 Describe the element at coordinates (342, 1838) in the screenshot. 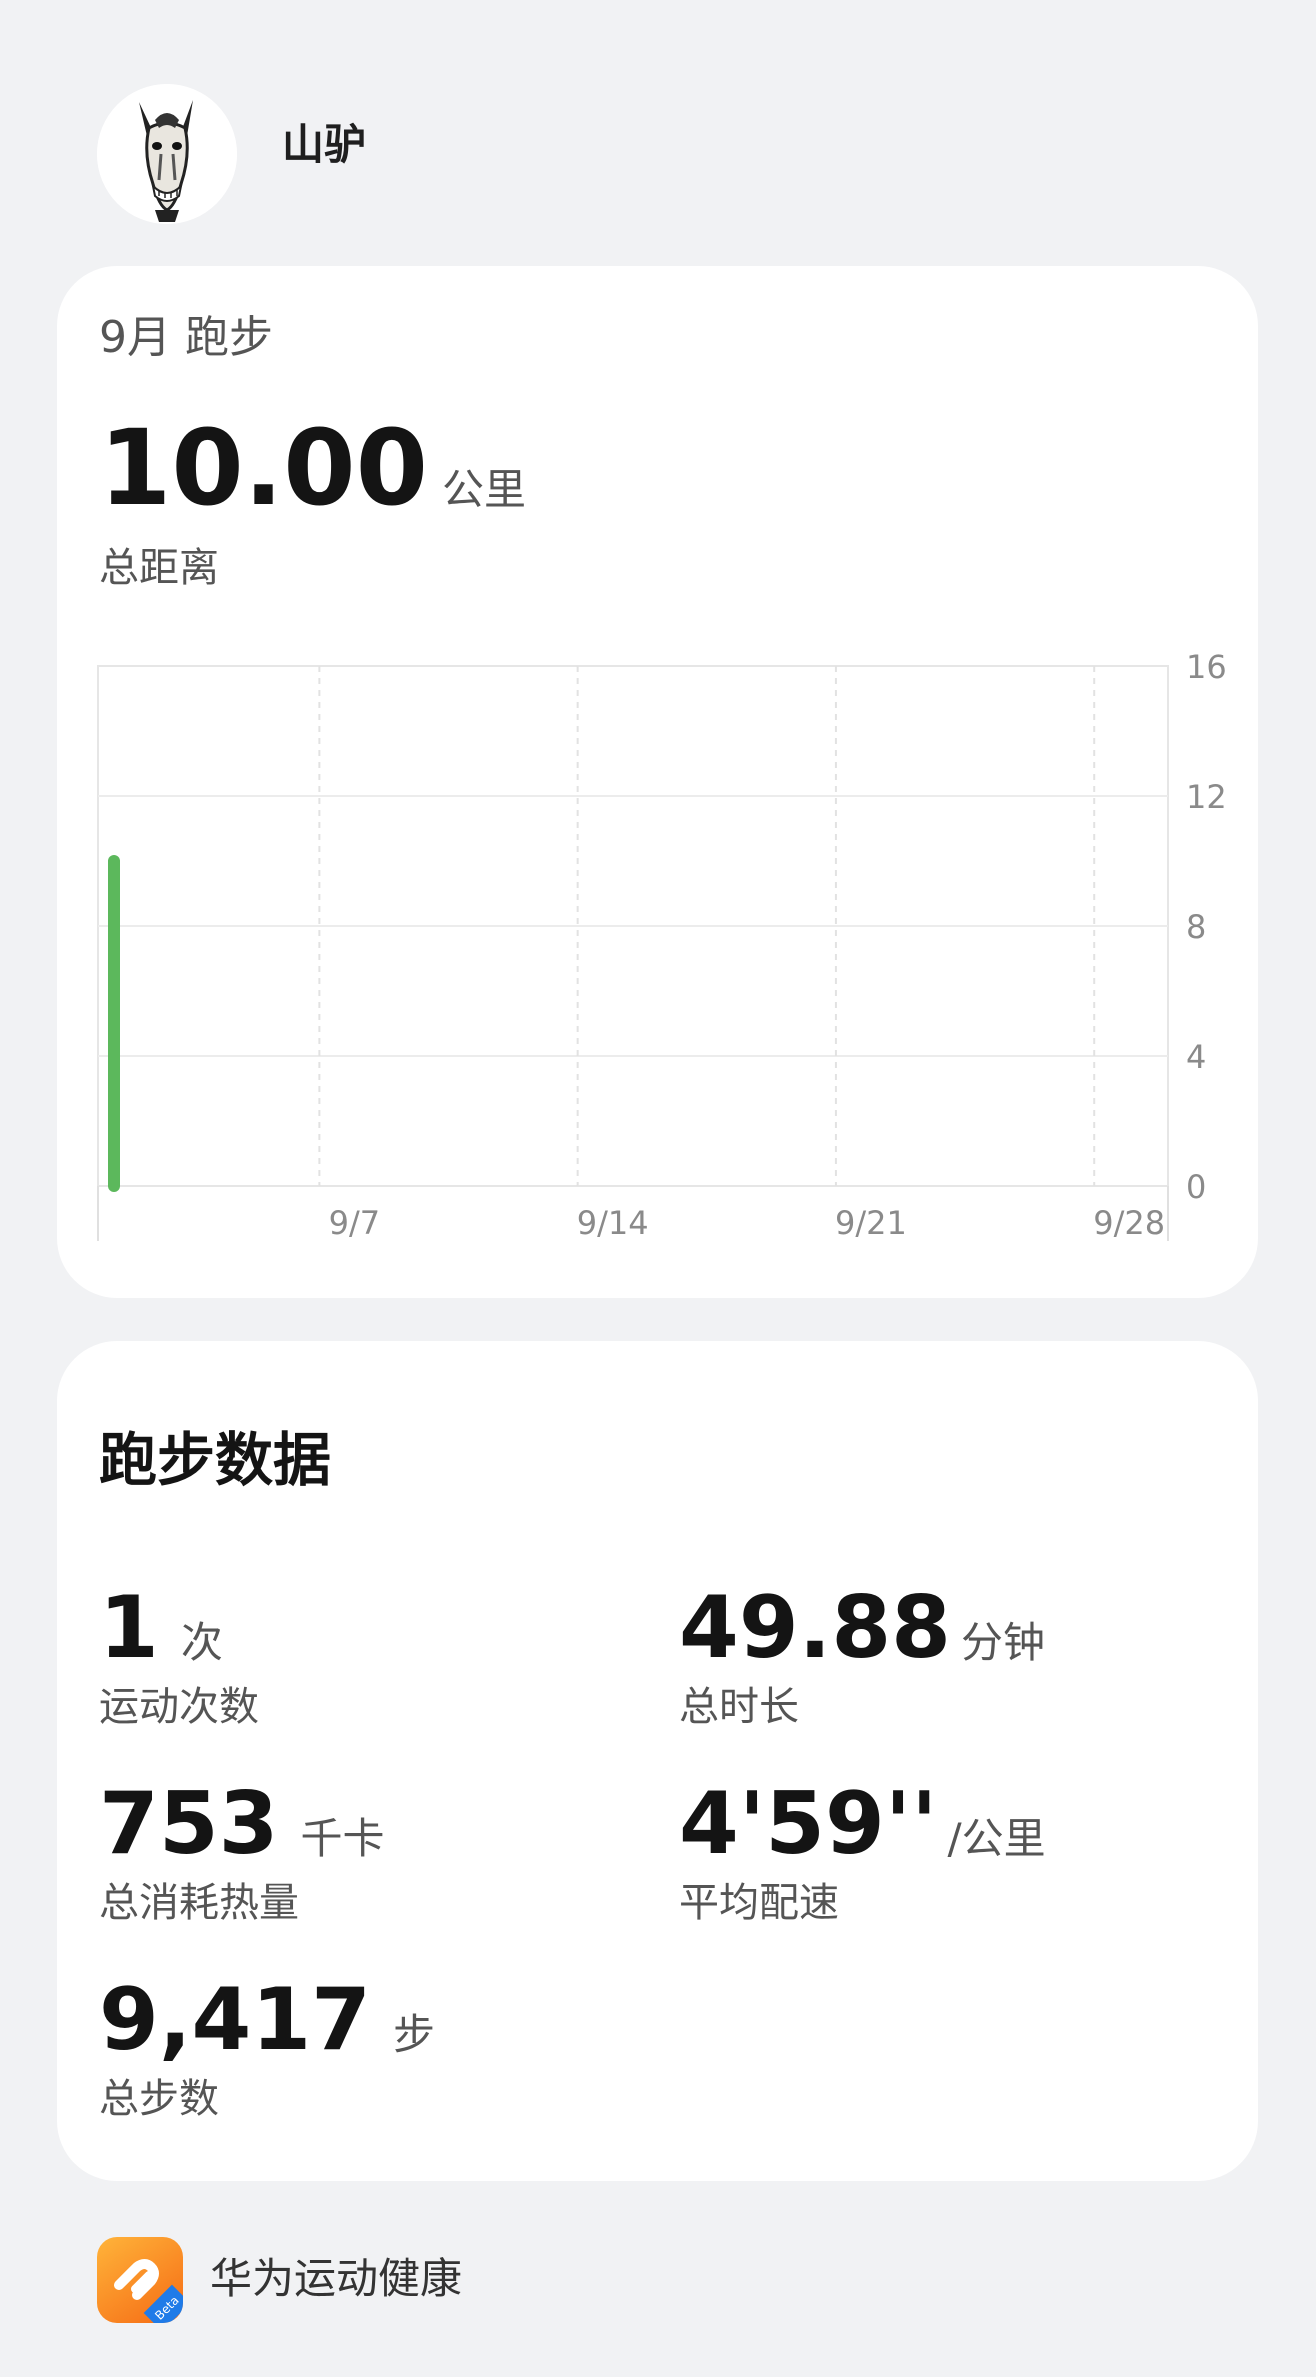

I see `stat-unit: 千卡` at that location.